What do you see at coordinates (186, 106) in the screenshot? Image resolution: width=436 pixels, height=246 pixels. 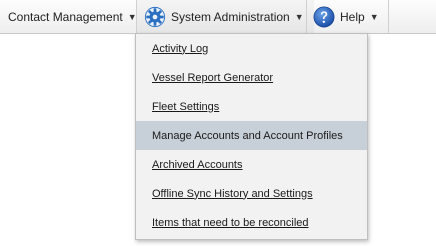 I see `menu-item-label: Fleet Settings` at bounding box center [186, 106].